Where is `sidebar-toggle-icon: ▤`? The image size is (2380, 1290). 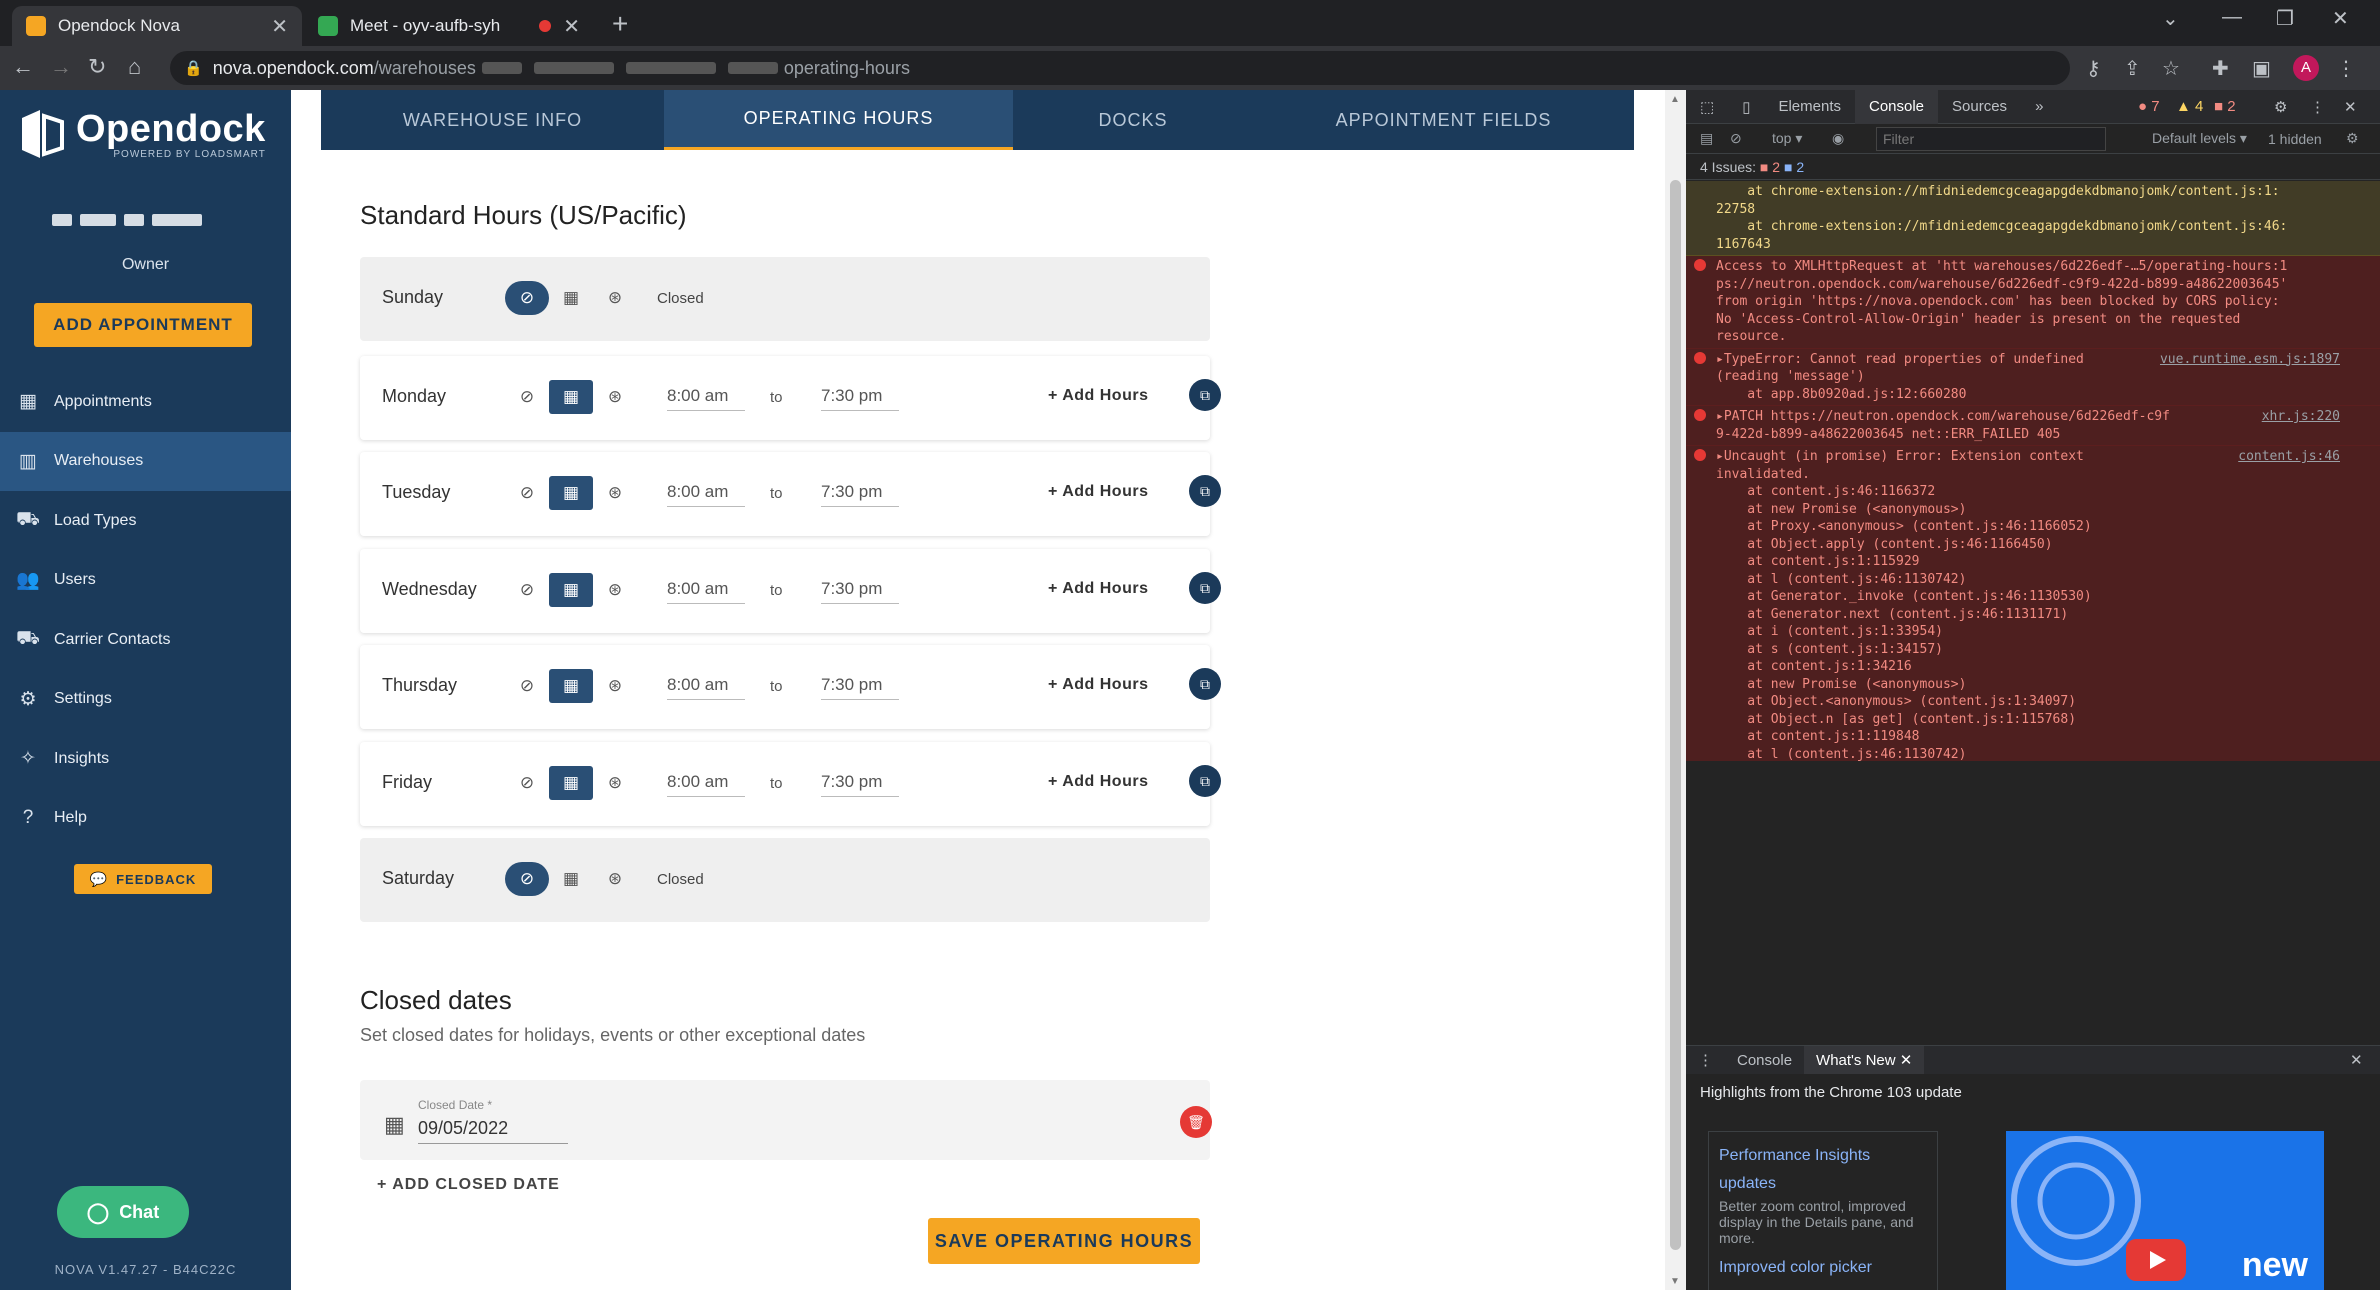
sidebar-toggle-icon: ▤ is located at coordinates (1706, 138).